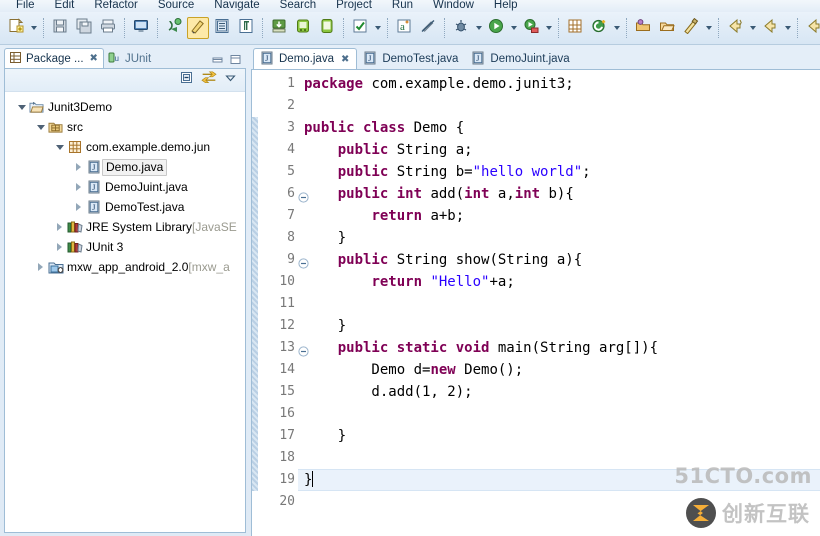  I want to click on code-line: return "Hello"+a;, so click(559, 282).